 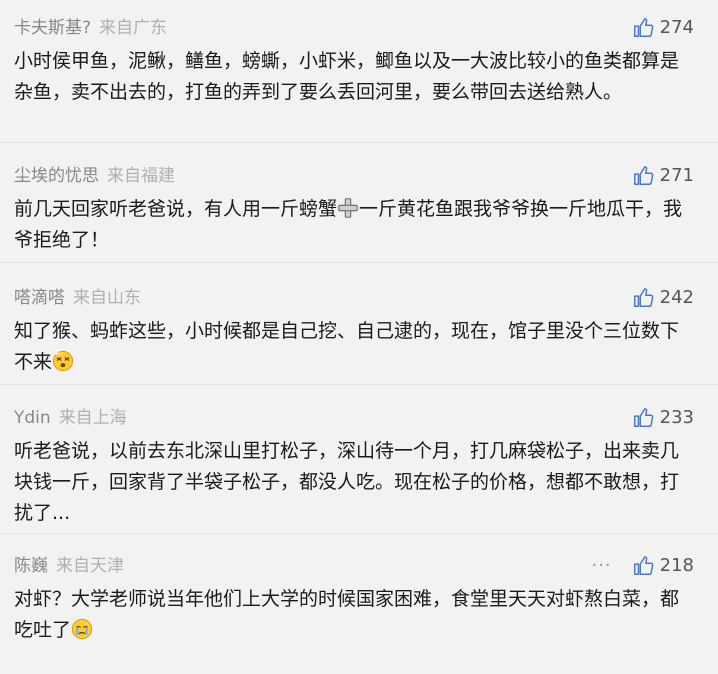 I want to click on like-count: 218, so click(x=676, y=565).